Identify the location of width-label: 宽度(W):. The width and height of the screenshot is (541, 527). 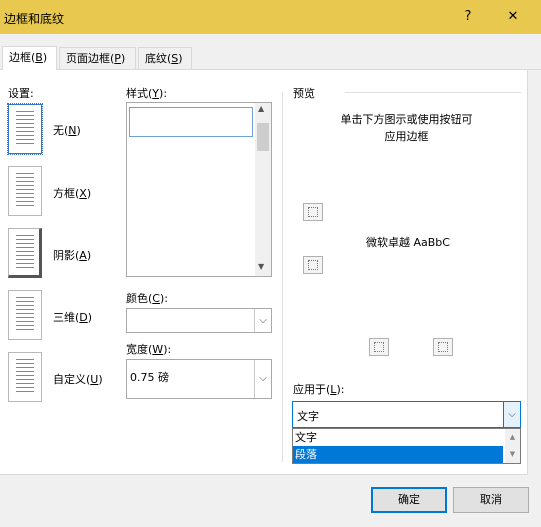
(149, 349).